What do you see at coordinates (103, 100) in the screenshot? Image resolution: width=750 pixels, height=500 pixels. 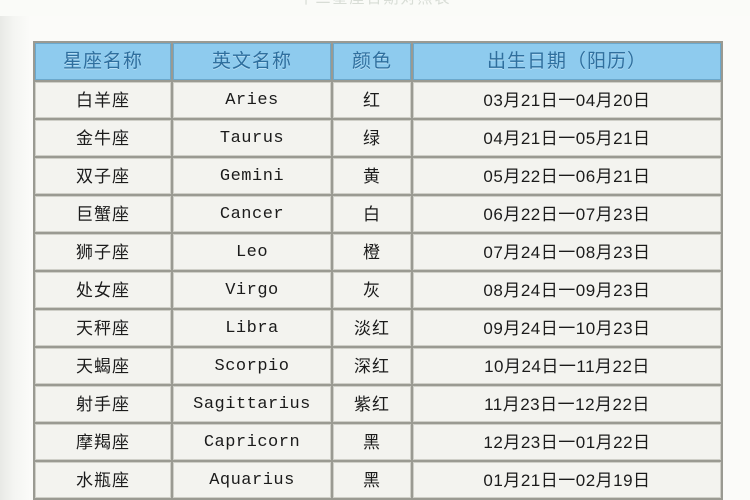 I see `cell-sign-name: 白羊座` at bounding box center [103, 100].